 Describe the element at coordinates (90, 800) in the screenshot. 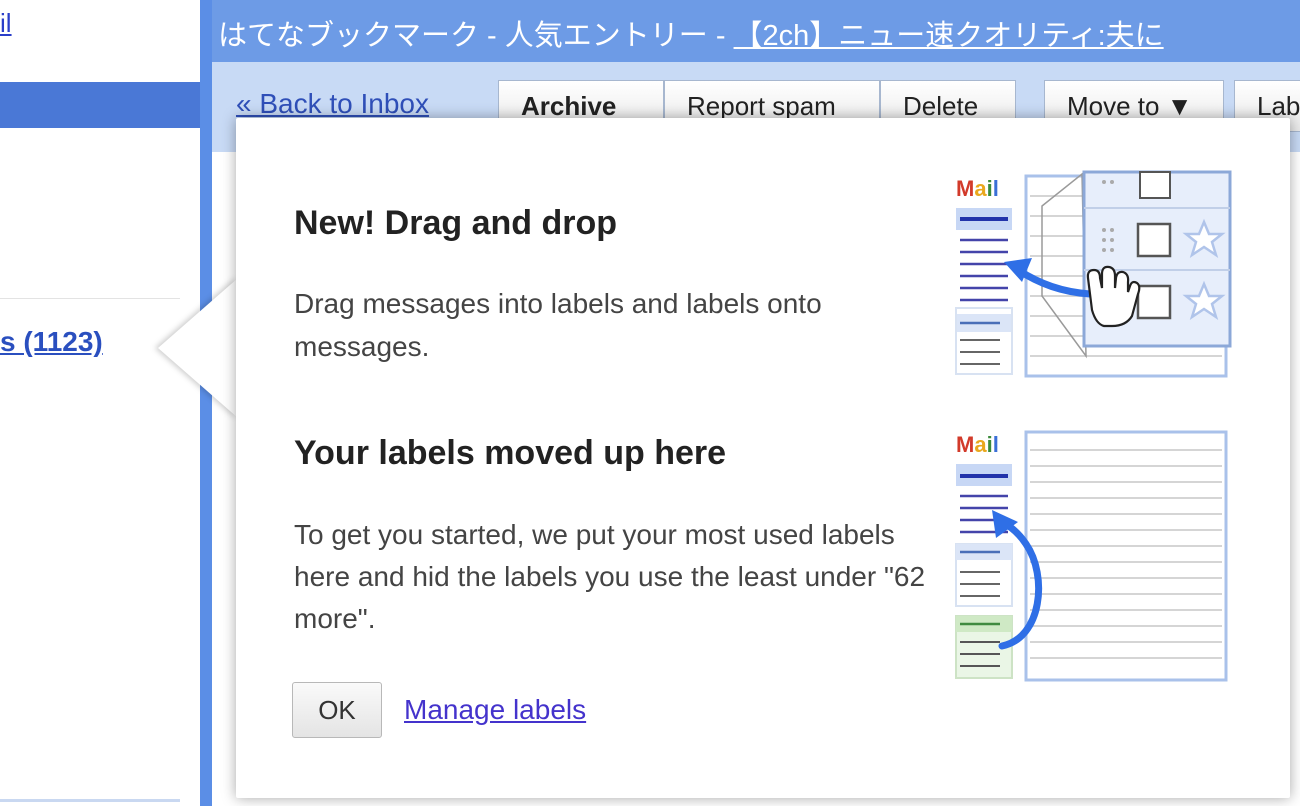

I see `sidebar-bottom-divider` at that location.